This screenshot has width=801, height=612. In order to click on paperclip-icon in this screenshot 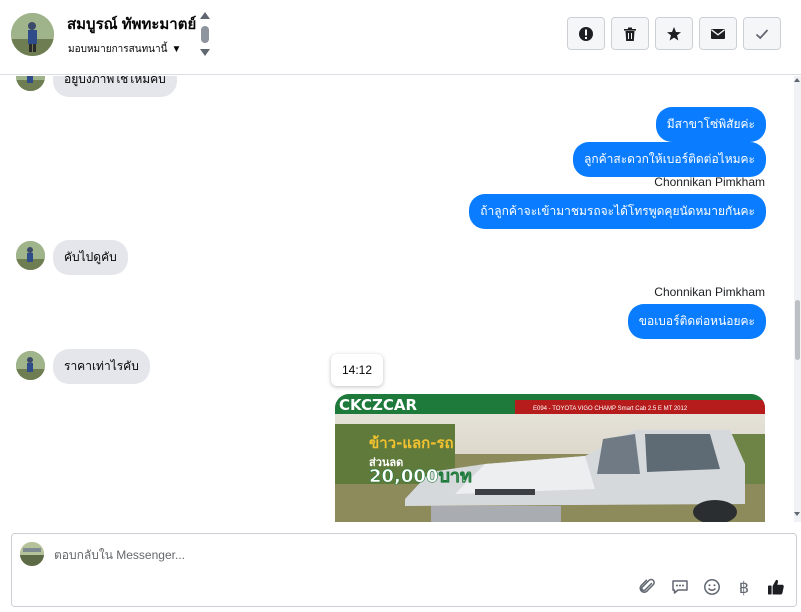, I will do `click(647, 585)`.